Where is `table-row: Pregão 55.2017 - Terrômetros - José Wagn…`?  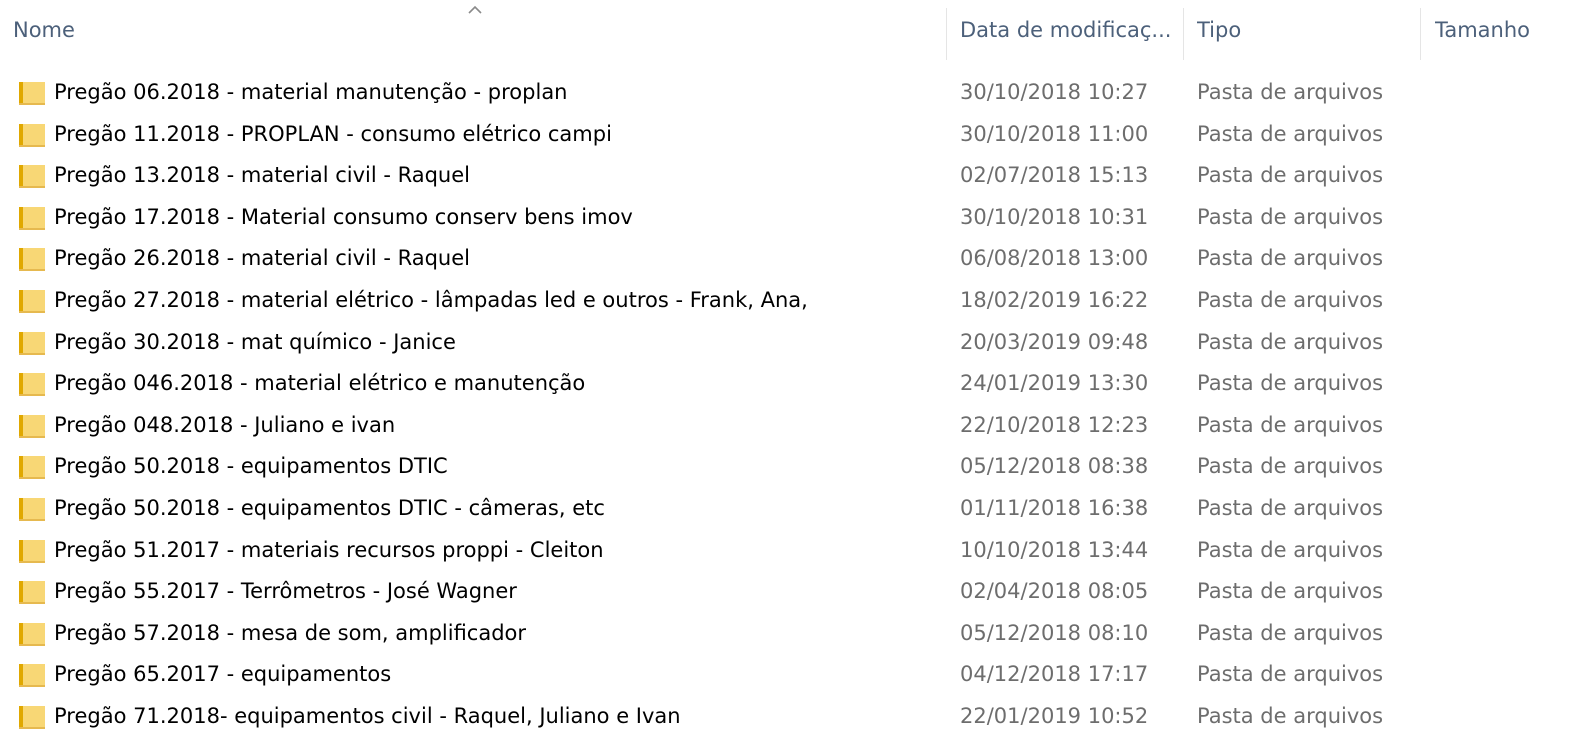 table-row: Pregão 55.2017 - Terrômetros - José Wagn… is located at coordinates (795, 592).